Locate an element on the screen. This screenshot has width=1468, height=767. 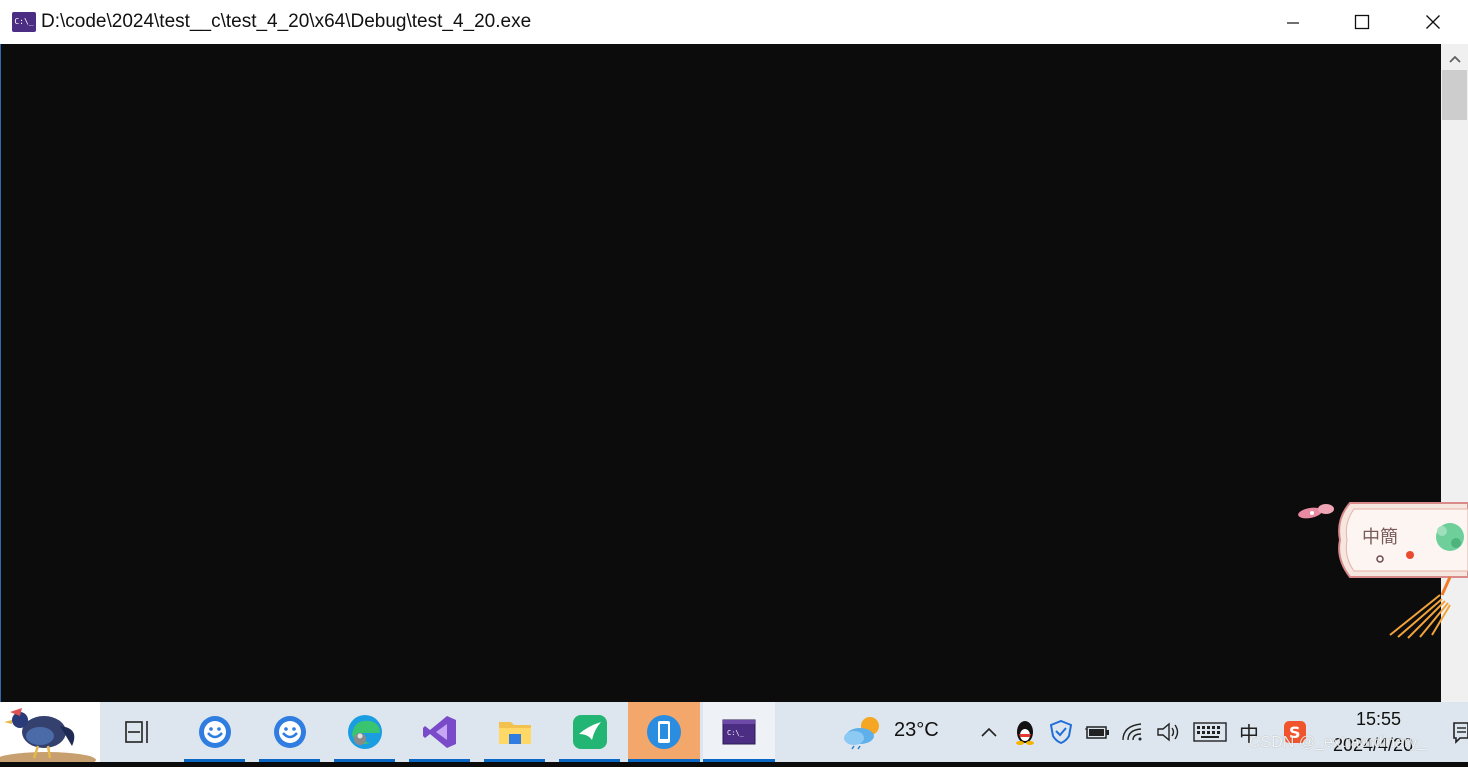
tray-volume is located at coordinates (1168, 732).